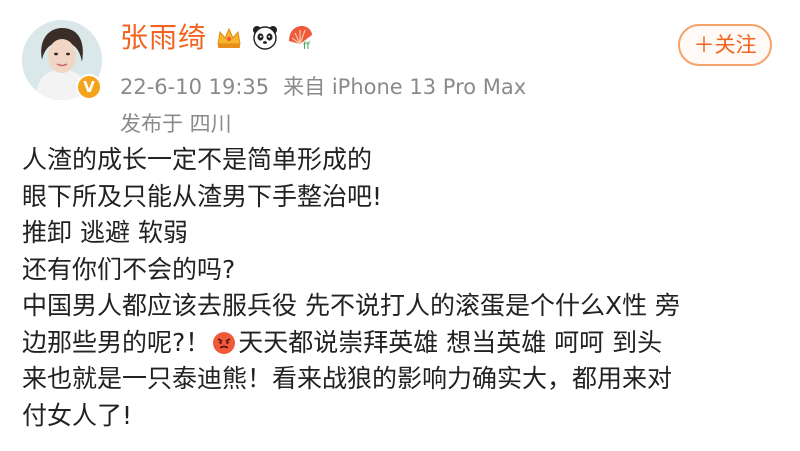  What do you see at coordinates (197, 159) in the screenshot?
I see `content-line: 人渣的成长一定不是简单形成的` at bounding box center [197, 159].